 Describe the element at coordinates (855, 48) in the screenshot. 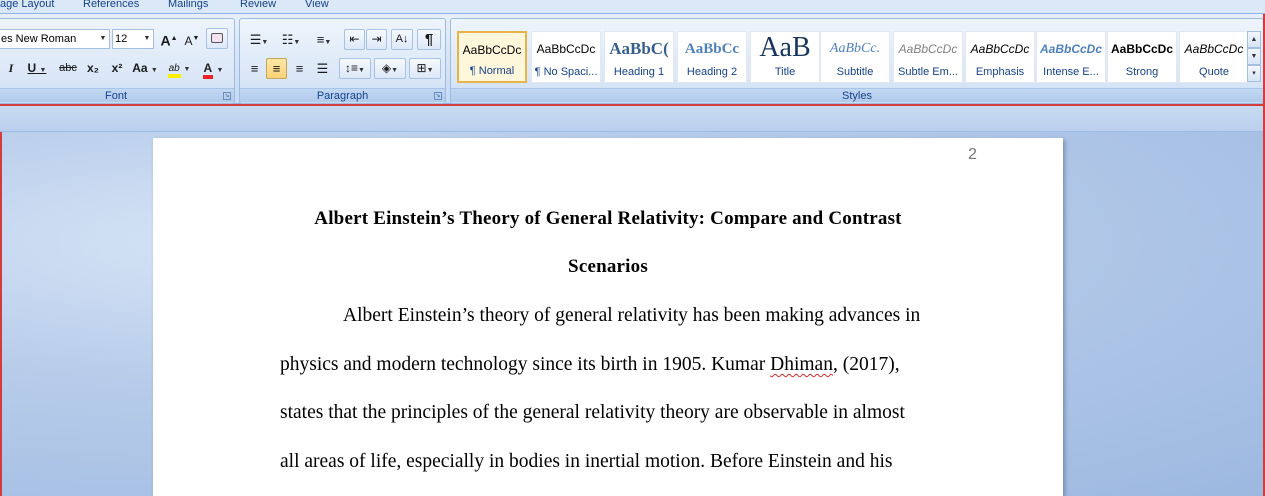

I see `style-preview: AaBbCc.` at that location.